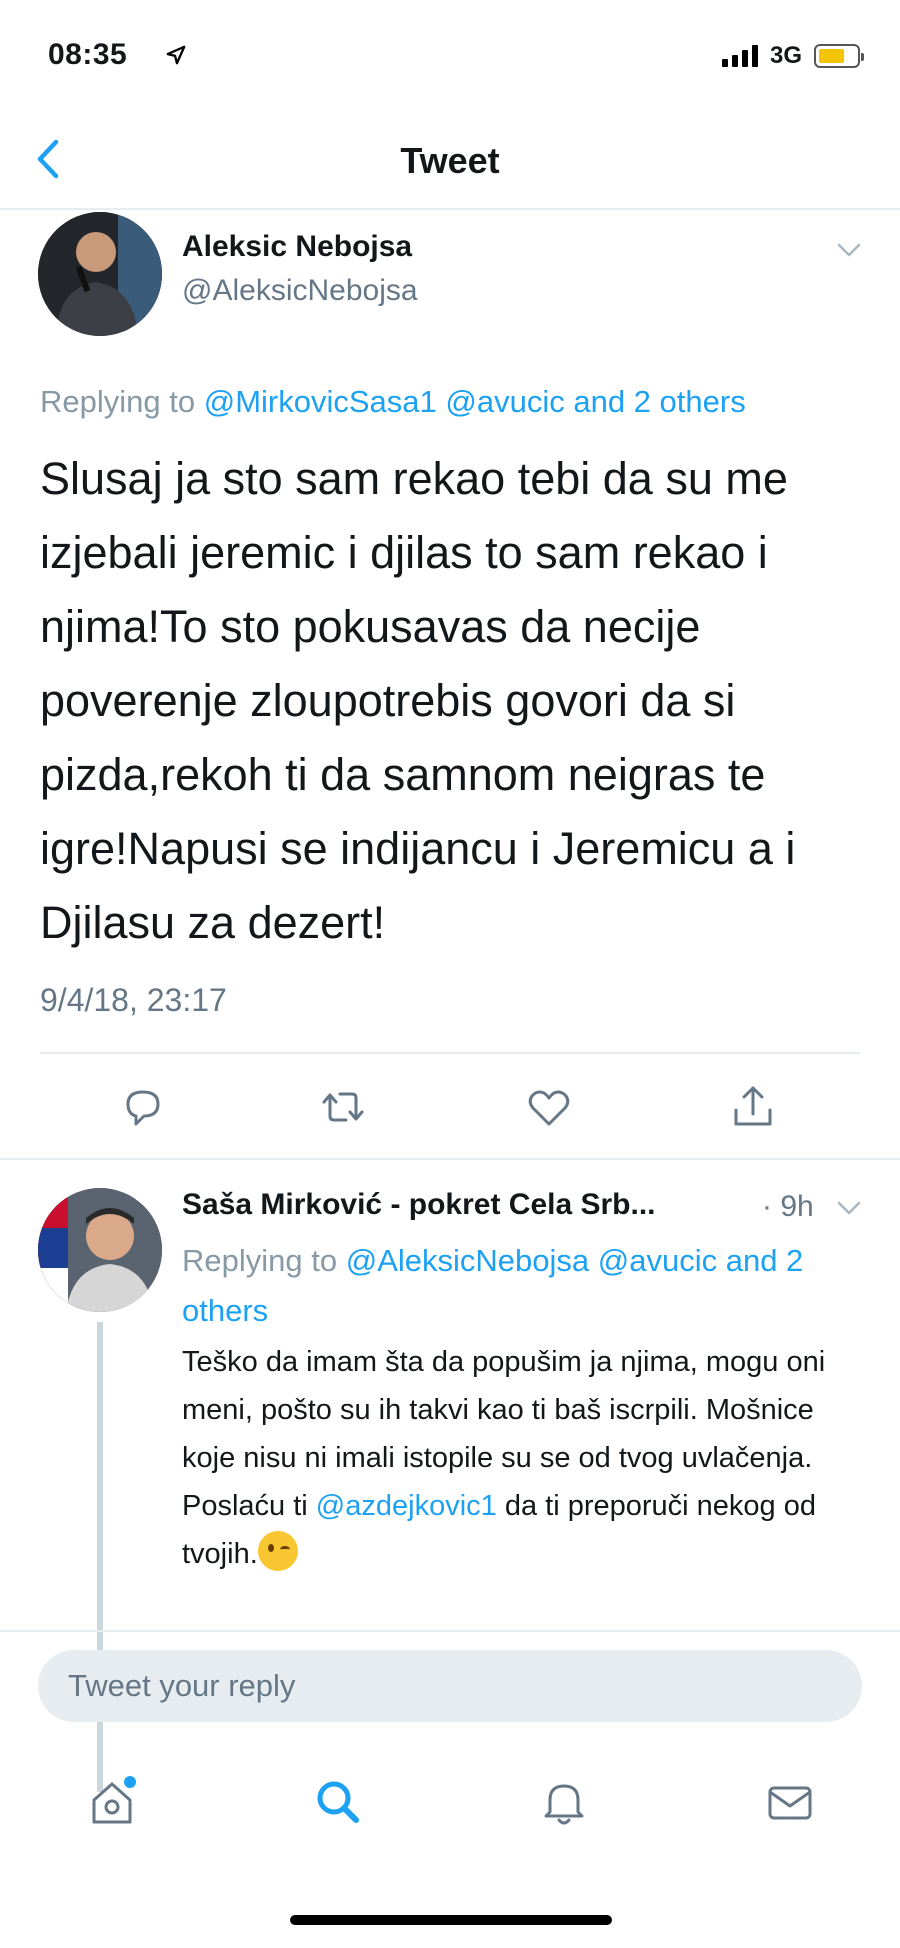 The width and height of the screenshot is (900, 1948). What do you see at coordinates (133, 1000) in the screenshot?
I see `tweet-timestamp: 9/4/18, 23:17` at bounding box center [133, 1000].